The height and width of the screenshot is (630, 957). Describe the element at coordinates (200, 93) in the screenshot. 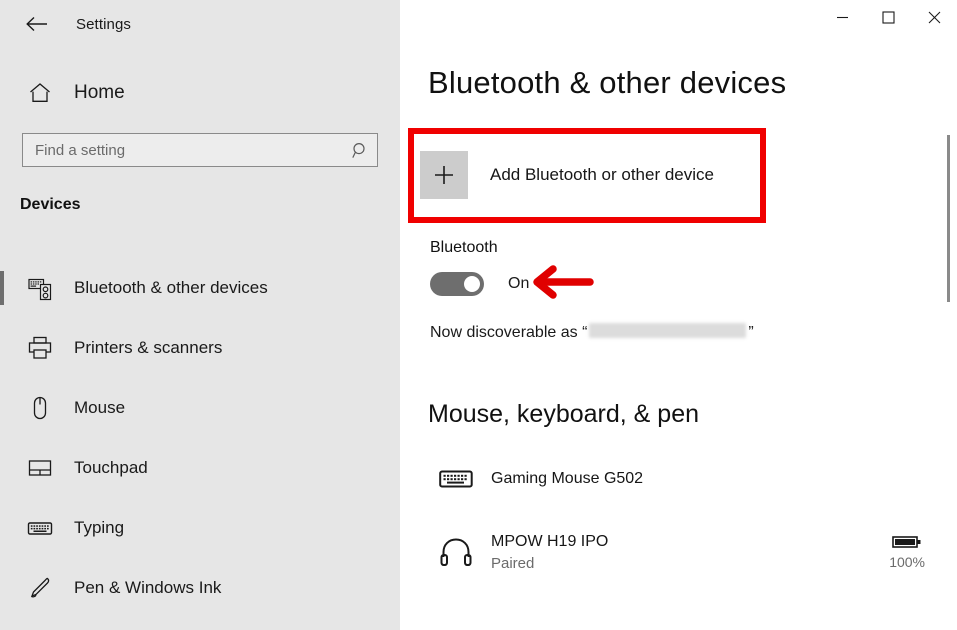

I see `sidebar-item-home: Home` at that location.